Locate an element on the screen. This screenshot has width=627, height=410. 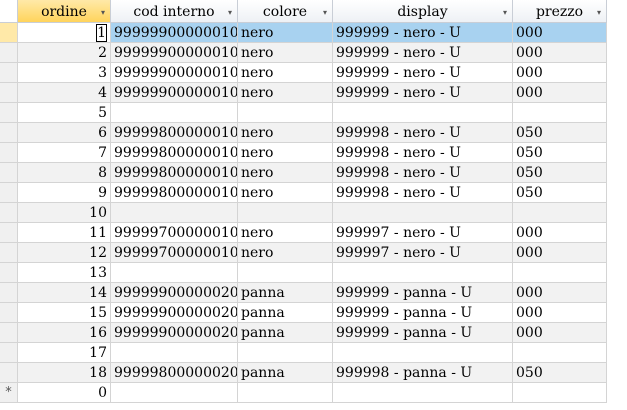
cell-ordine: 1 is located at coordinates (64, 33).